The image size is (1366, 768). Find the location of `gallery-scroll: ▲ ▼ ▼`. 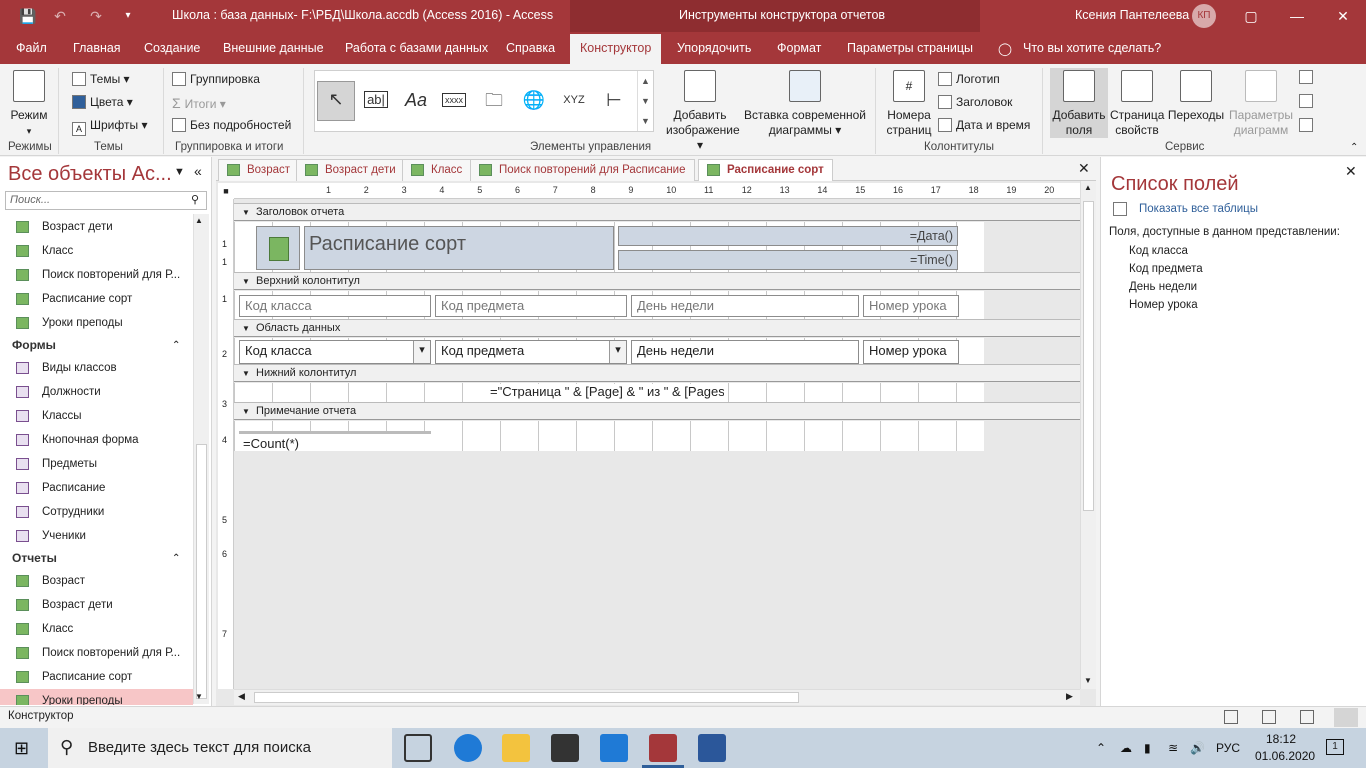

gallery-scroll: ▲ ▼ ▼ is located at coordinates (645, 101).